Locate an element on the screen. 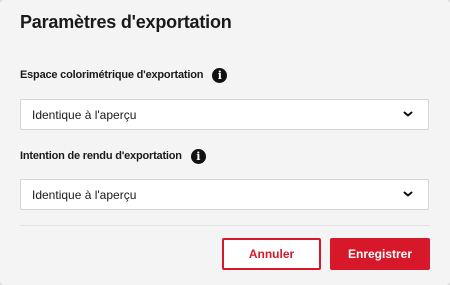  render-intent-select: Identique à l'aperçu is located at coordinates (224, 194).